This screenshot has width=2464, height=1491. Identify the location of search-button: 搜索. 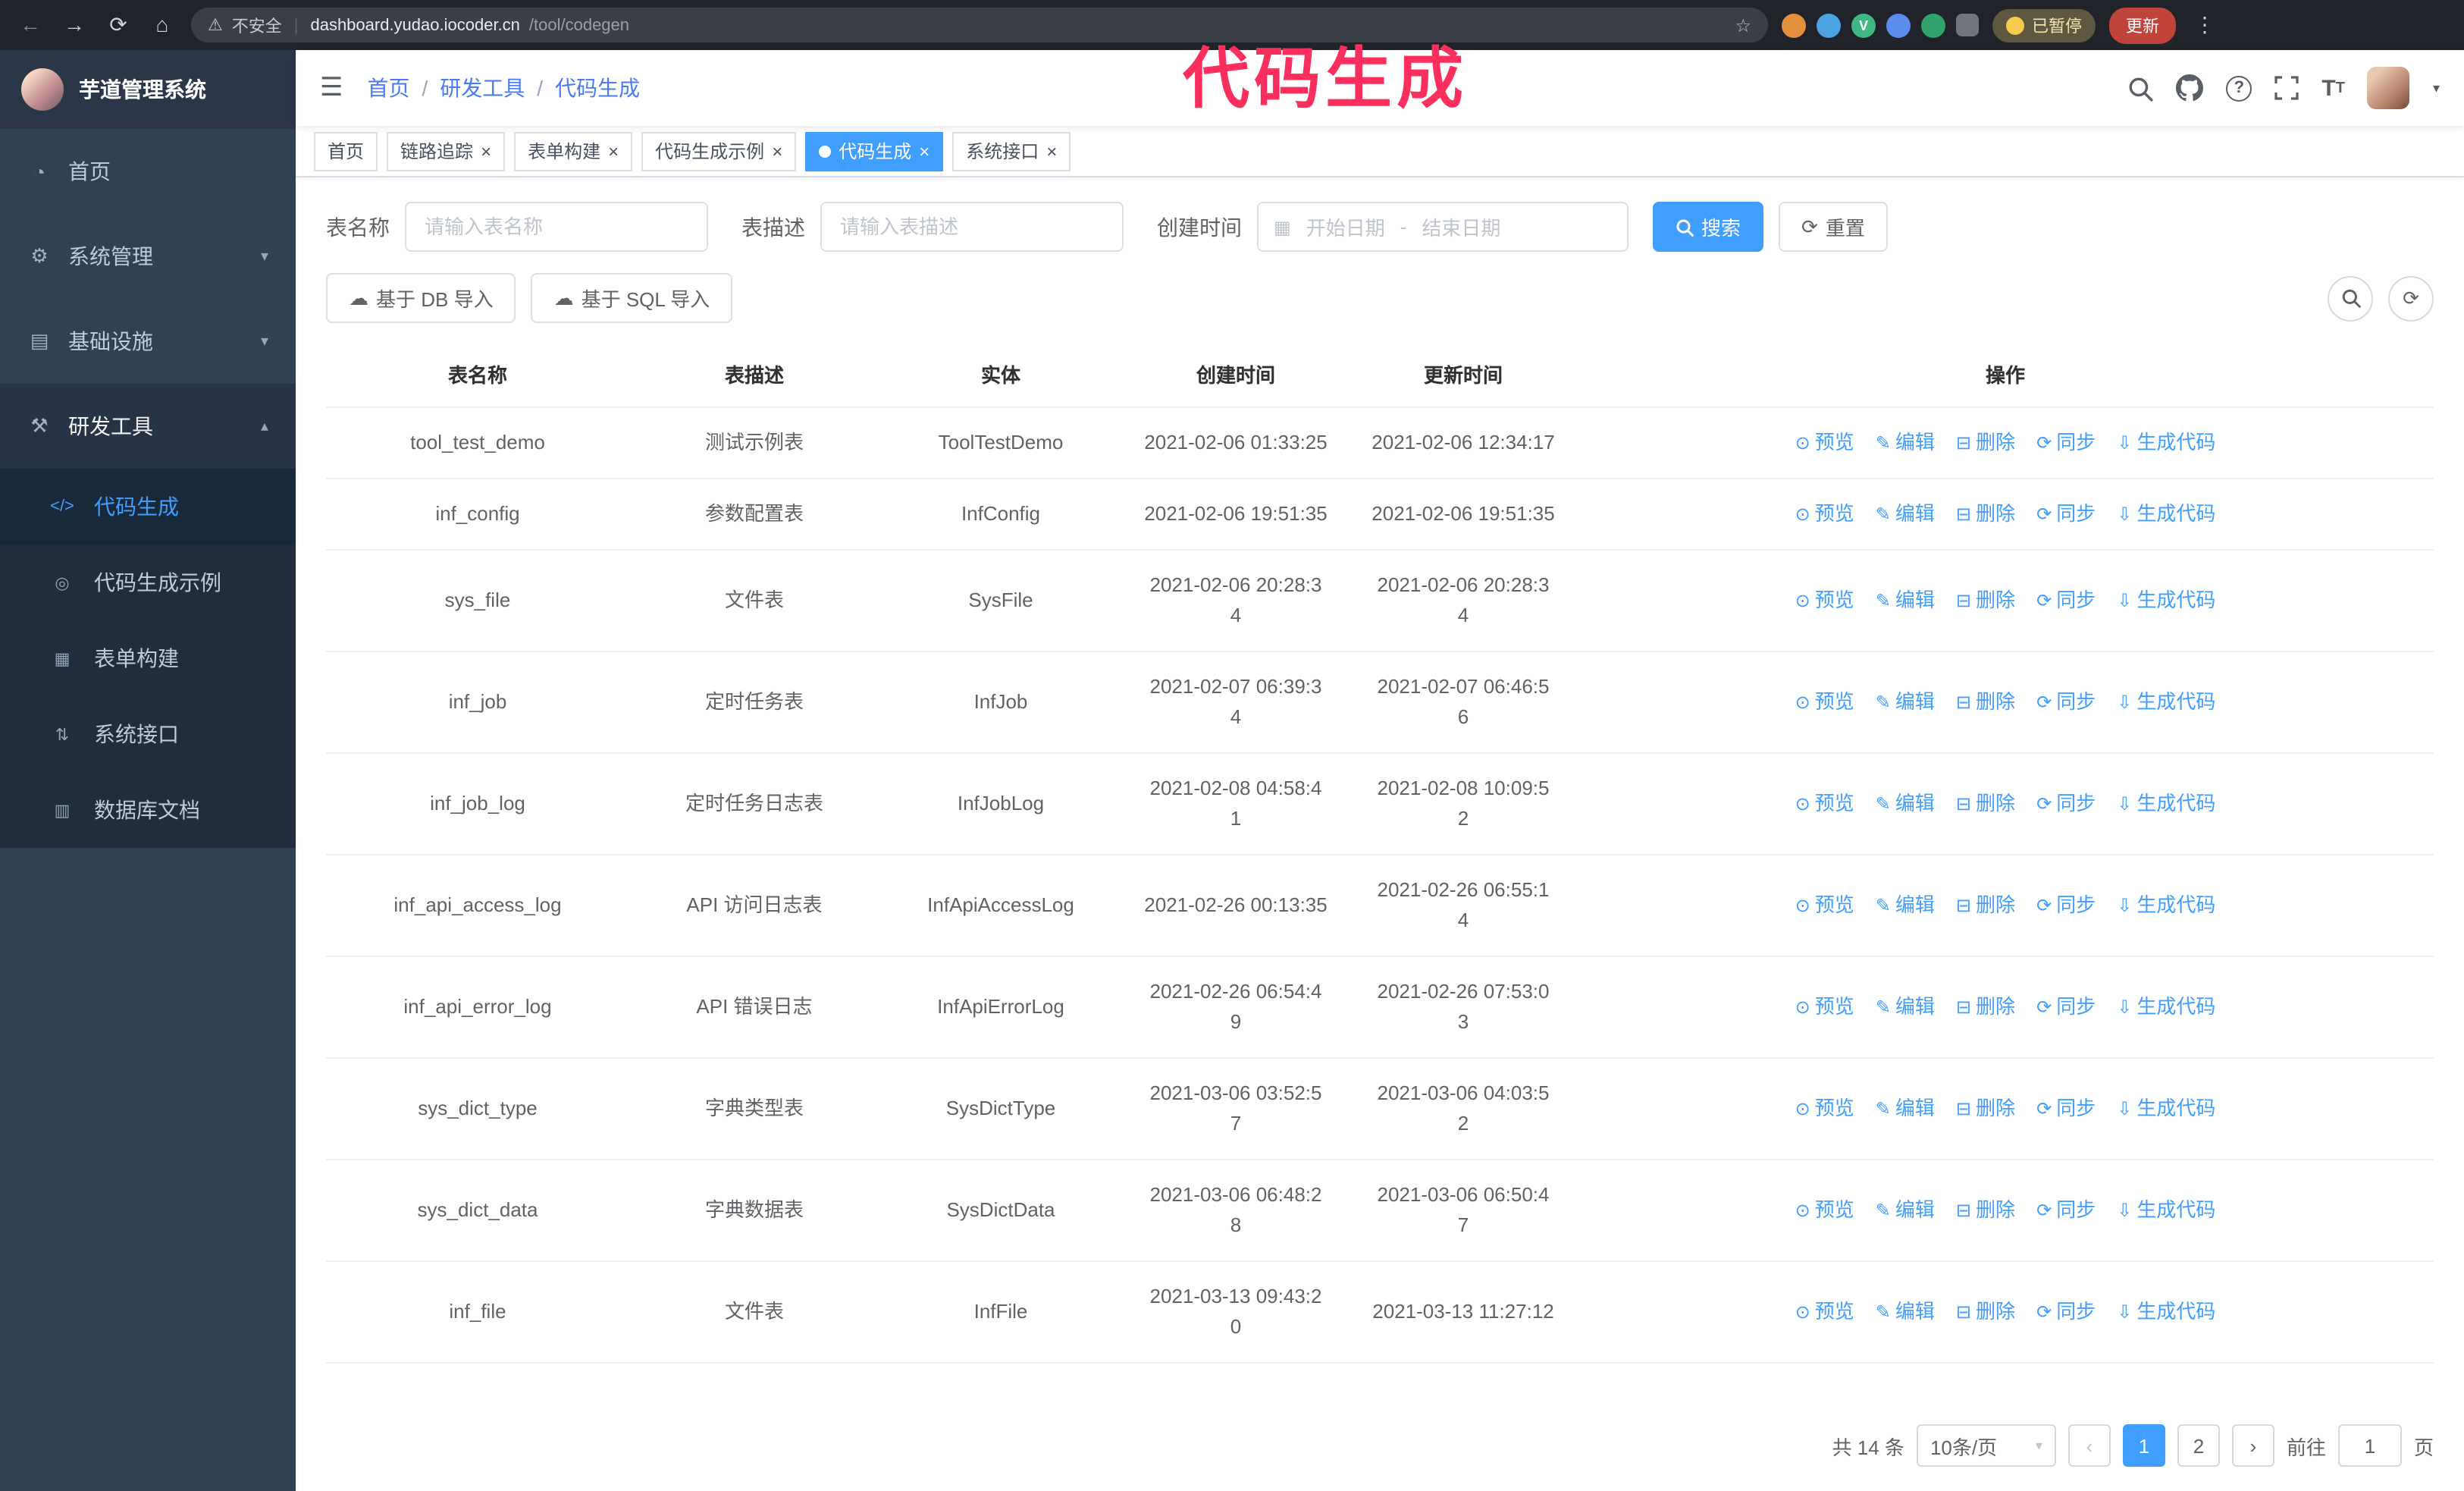
(1708, 227).